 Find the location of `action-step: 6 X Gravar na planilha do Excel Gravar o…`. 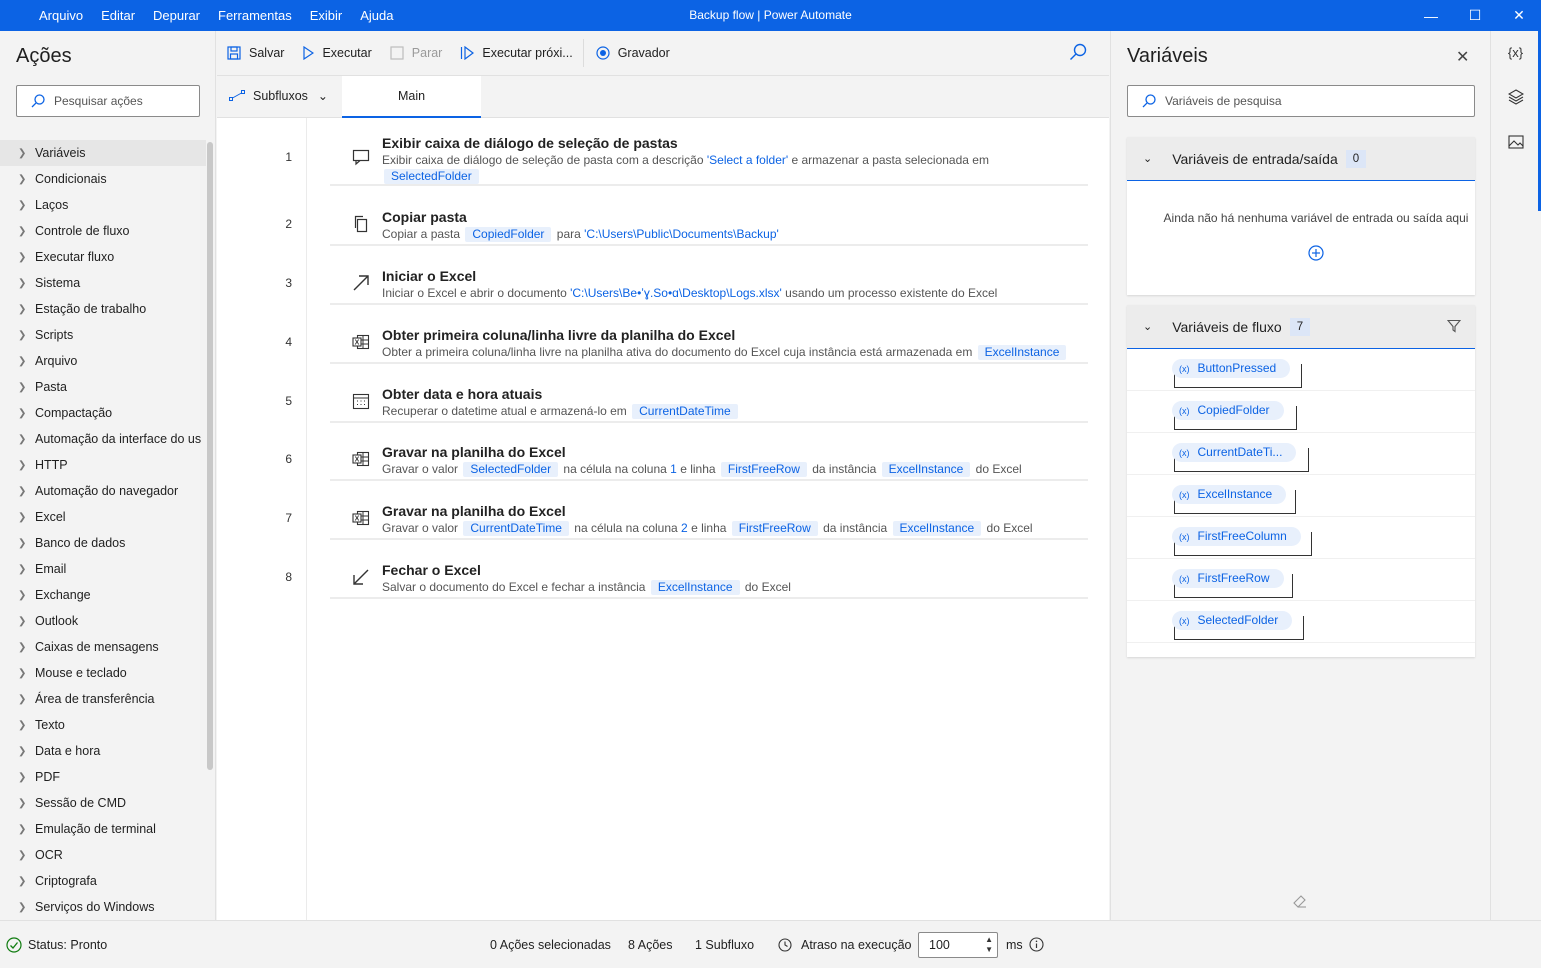

action-step: 6 X Gravar na planilha do Excel Gravar o… is located at coordinates (686, 458).